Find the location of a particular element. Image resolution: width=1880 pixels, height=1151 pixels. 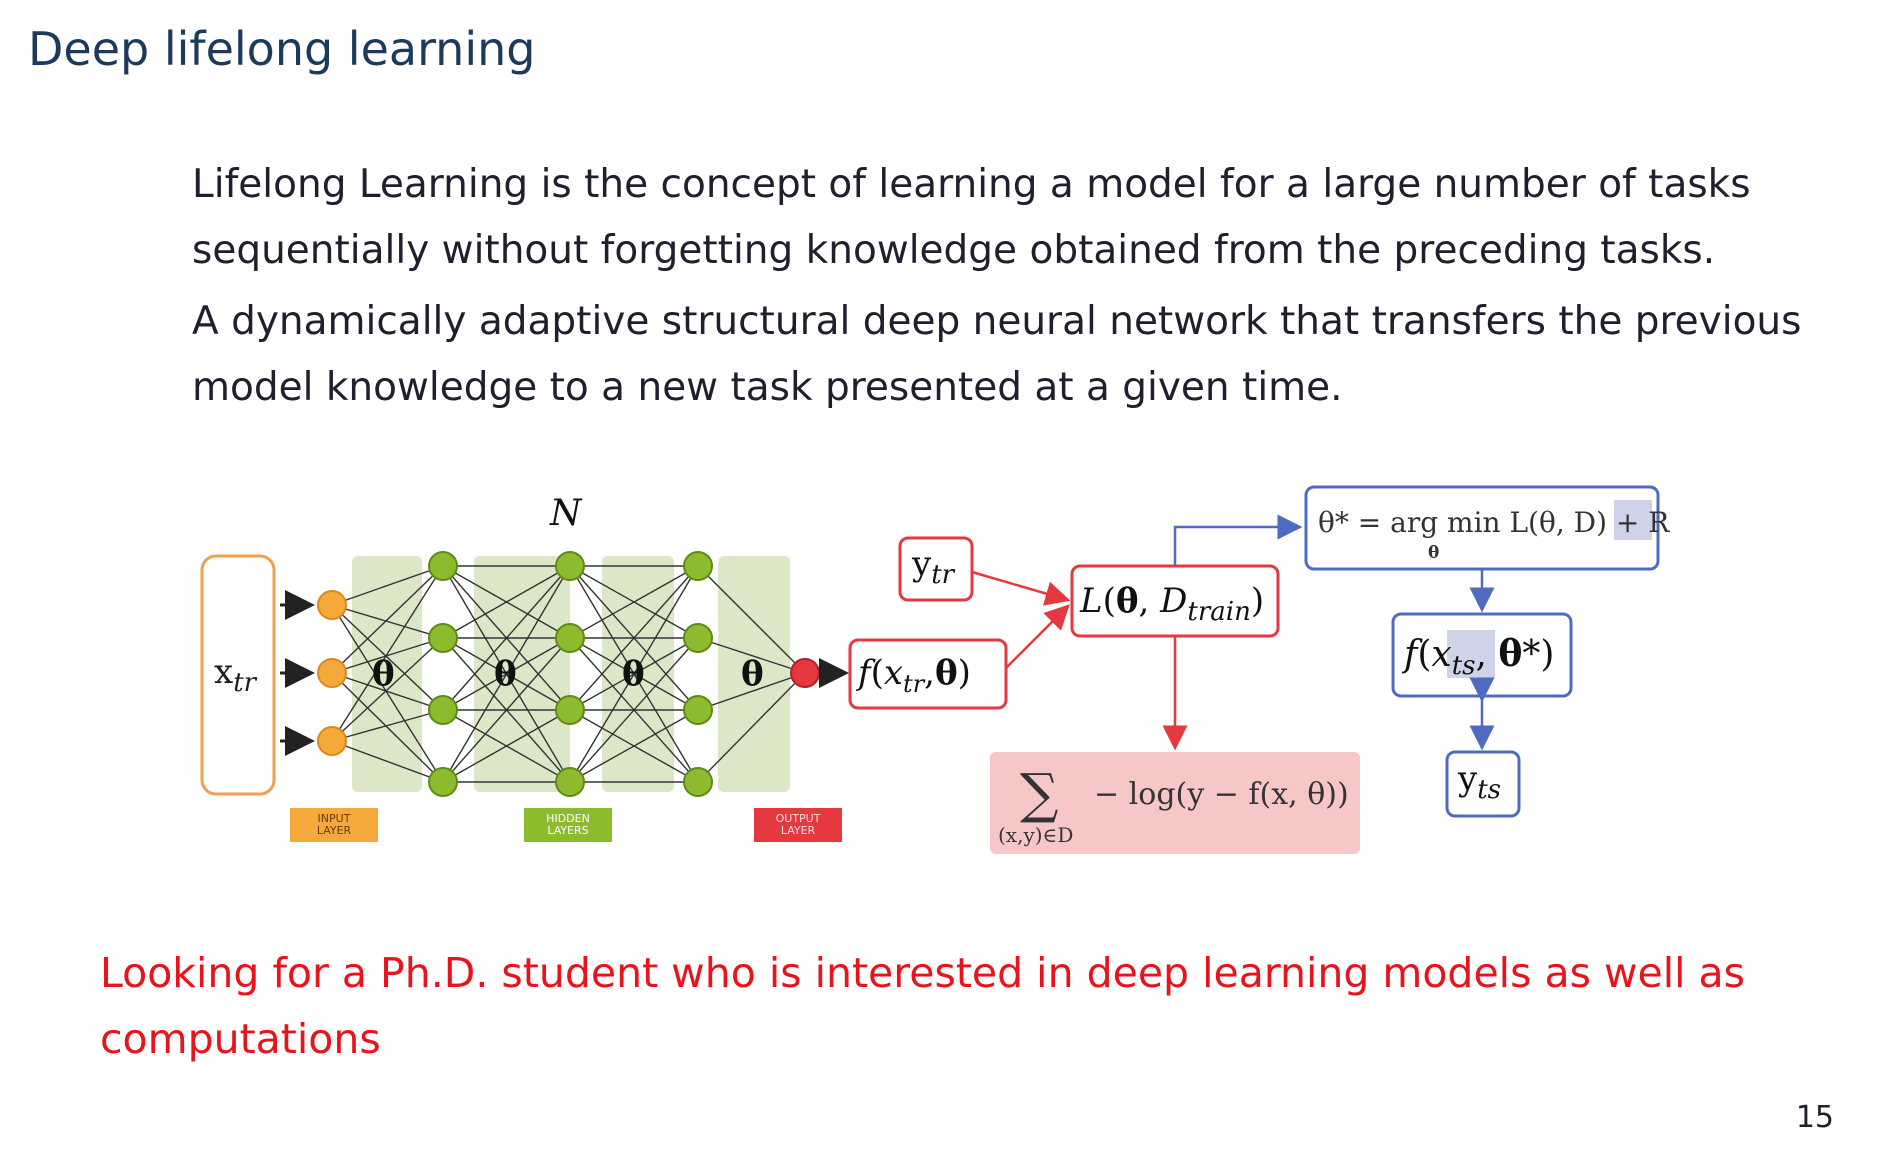

cta-line: computations is located at coordinates (240, 1039).